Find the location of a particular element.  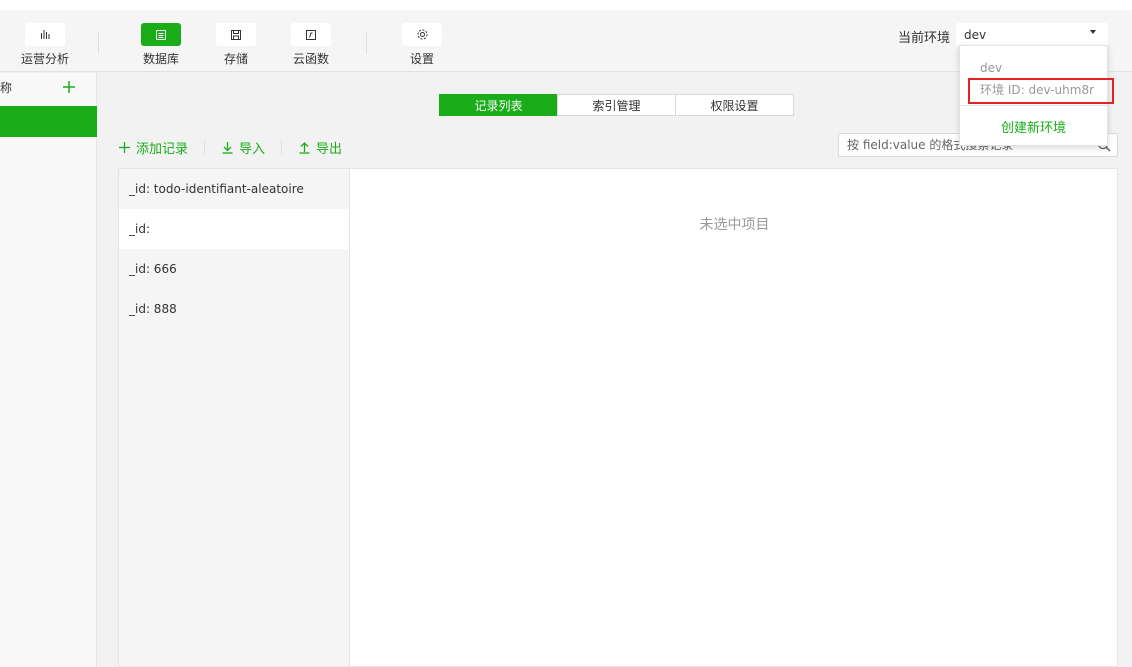

toolbar-cloud-function-button: 云函数 is located at coordinates (311, 45).